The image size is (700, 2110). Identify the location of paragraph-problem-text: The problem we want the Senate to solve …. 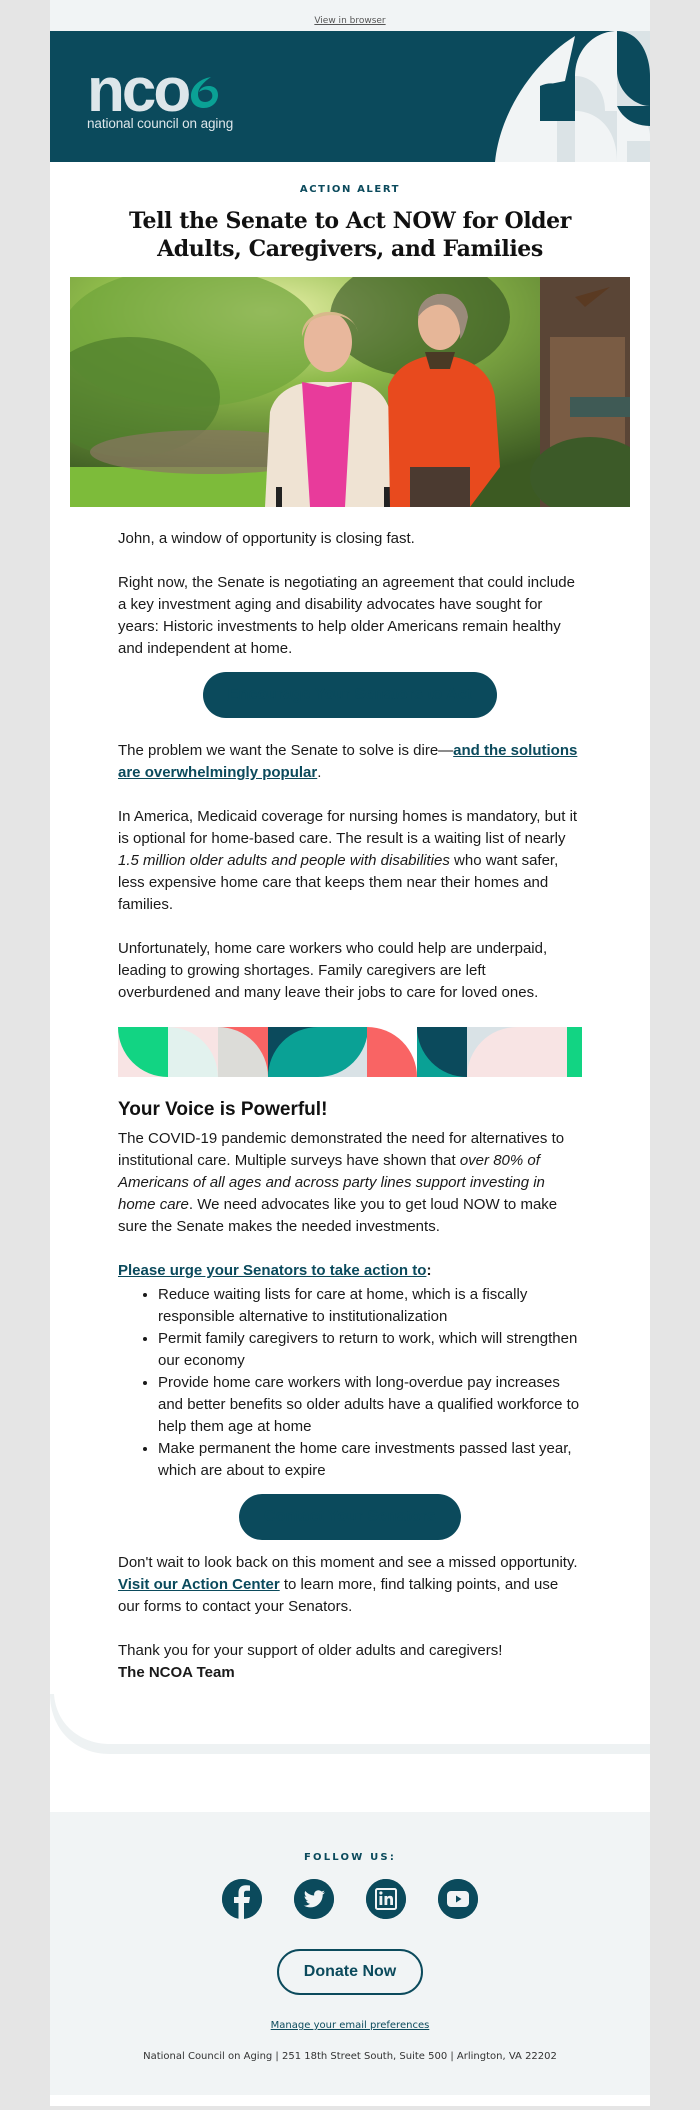
(286, 750).